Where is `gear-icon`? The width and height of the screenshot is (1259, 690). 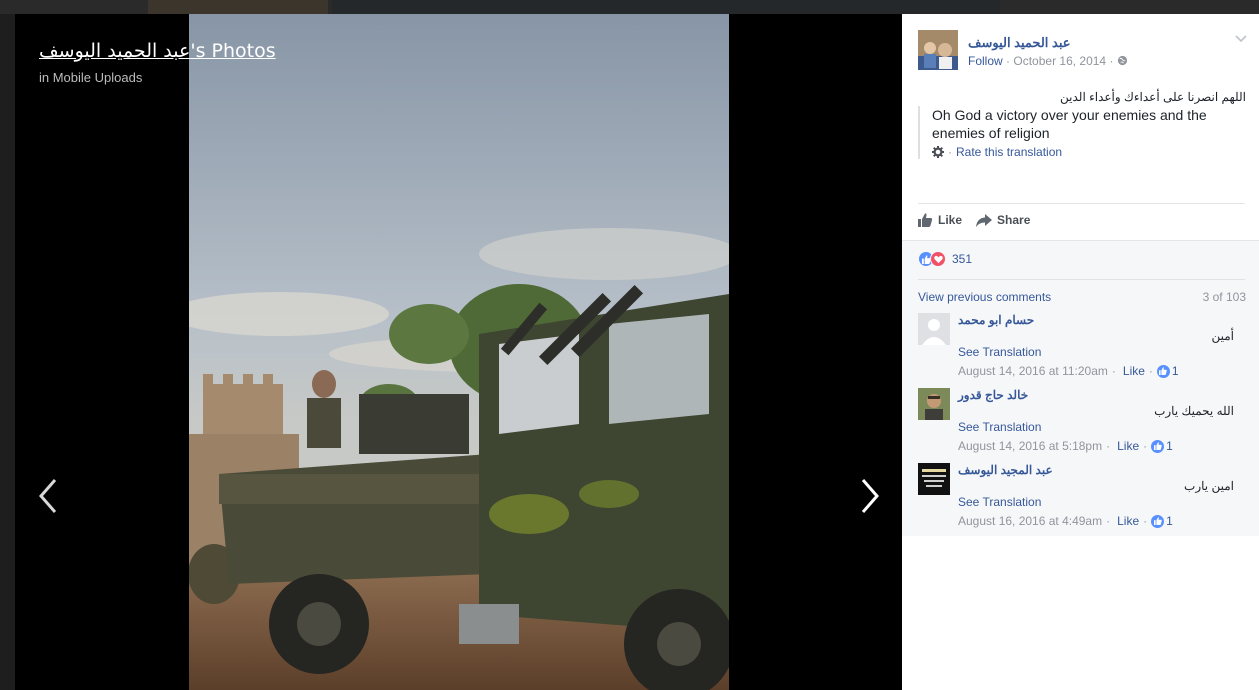 gear-icon is located at coordinates (938, 152).